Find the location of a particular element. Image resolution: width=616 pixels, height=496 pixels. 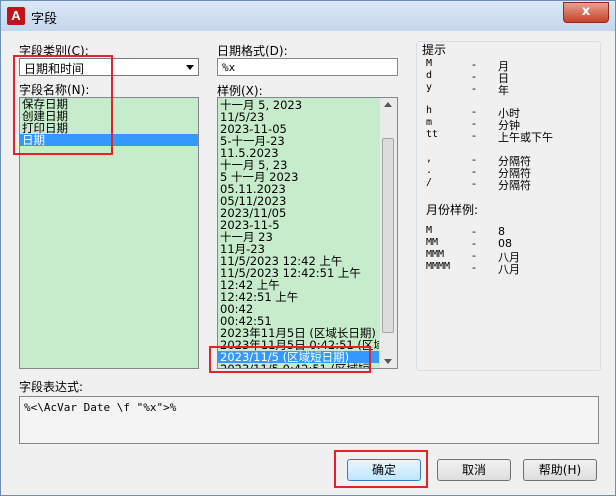

field-expression-box: %<\AcVar Date \f "%x">% is located at coordinates (309, 420).